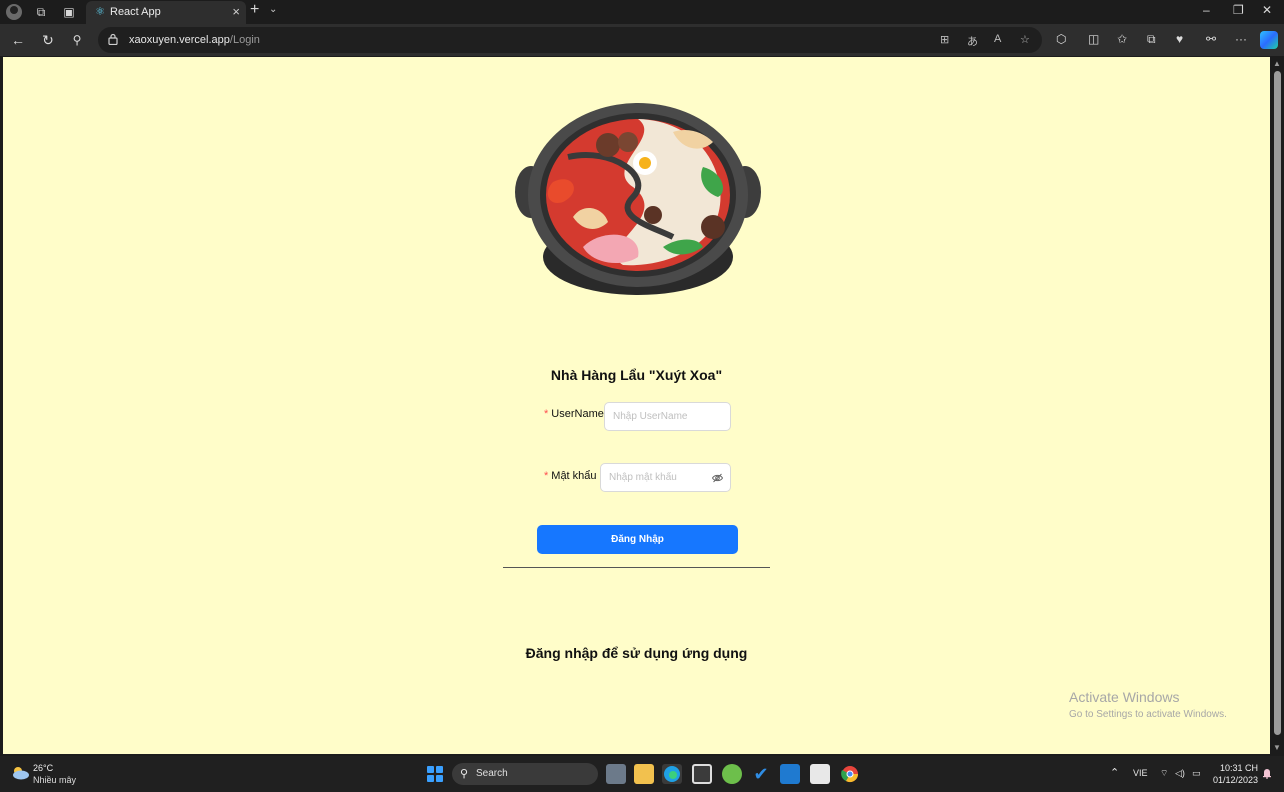  Describe the element at coordinates (642, 12) in the screenshot. I see `tab-bar: ⧉ ▣ ⚛ React App × + ⌄ – ❐ ✕` at that location.